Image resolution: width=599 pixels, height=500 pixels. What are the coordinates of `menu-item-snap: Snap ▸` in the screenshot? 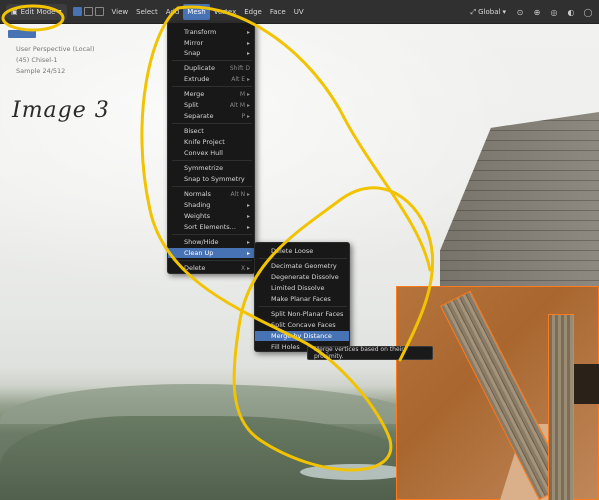 It's located at (211, 53).